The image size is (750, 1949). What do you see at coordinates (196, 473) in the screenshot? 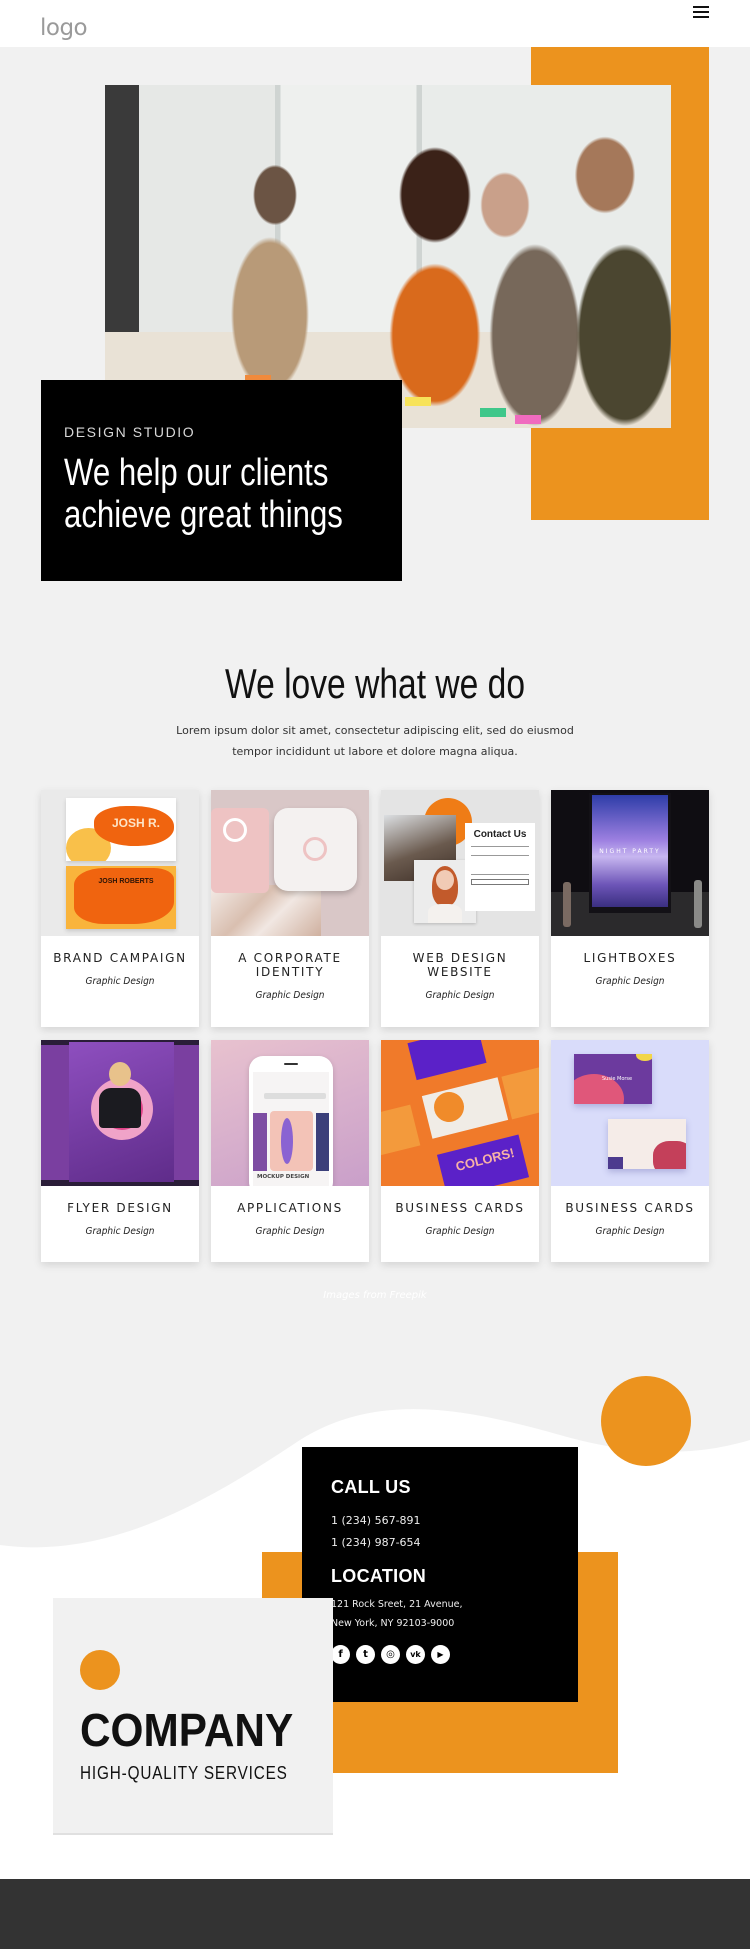
I see `hero-title-line: We help our clients` at bounding box center [196, 473].